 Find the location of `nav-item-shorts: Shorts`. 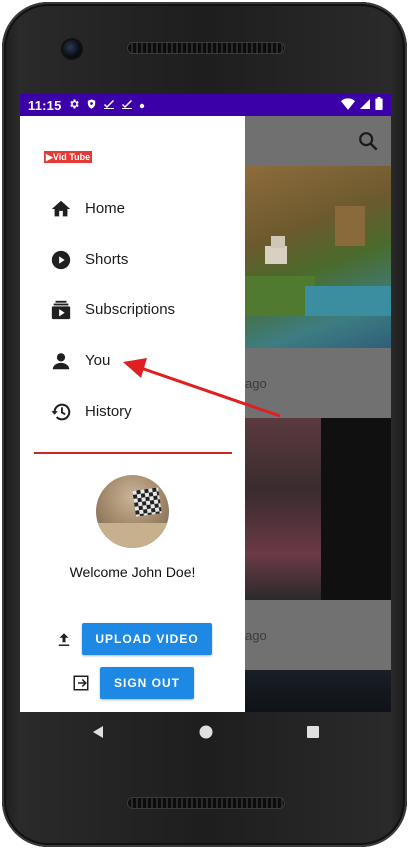

nav-item-shorts: Shorts is located at coordinates (132, 260).